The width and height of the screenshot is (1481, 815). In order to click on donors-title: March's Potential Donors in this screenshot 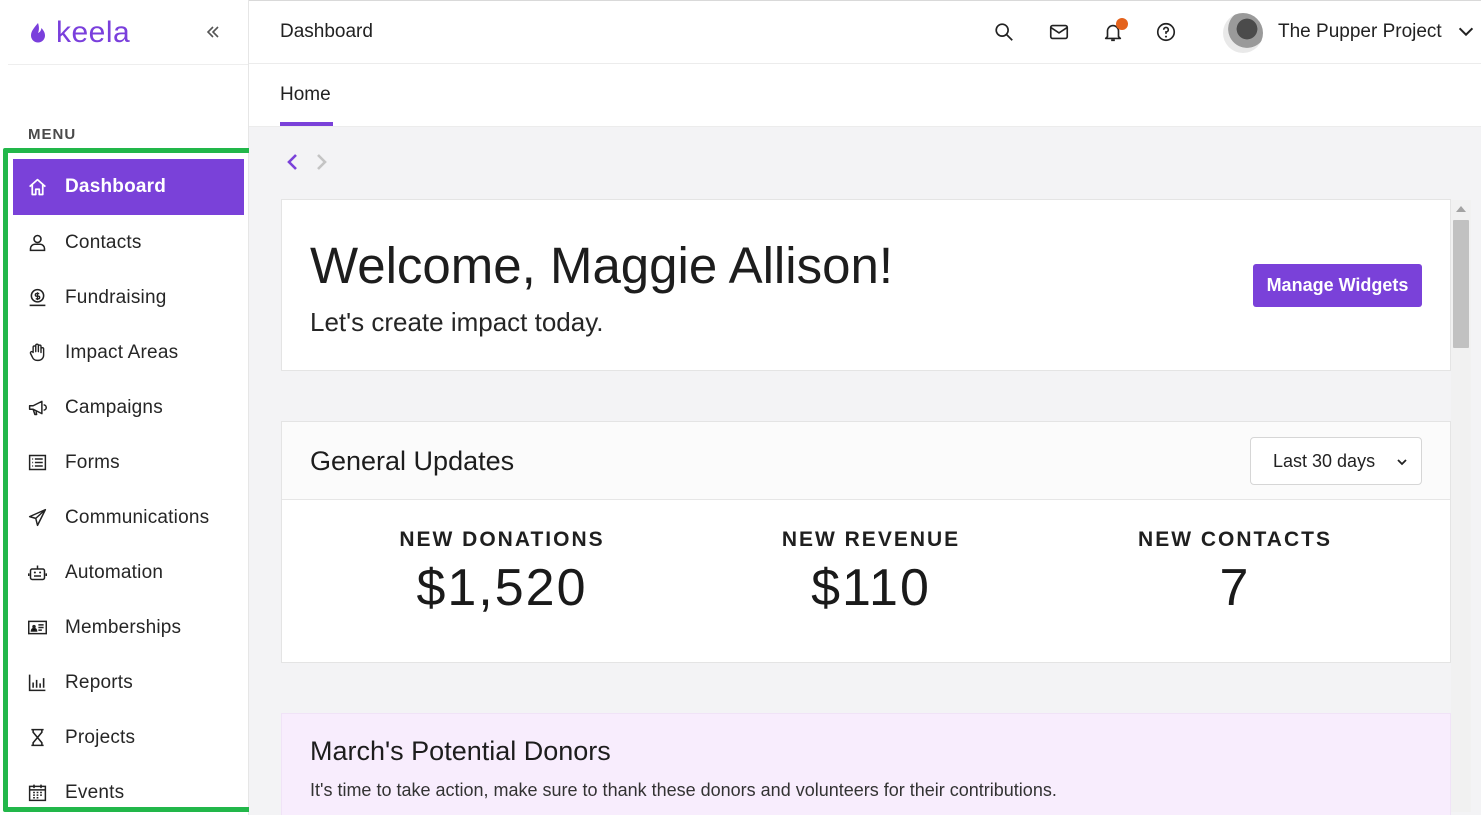, I will do `click(460, 751)`.